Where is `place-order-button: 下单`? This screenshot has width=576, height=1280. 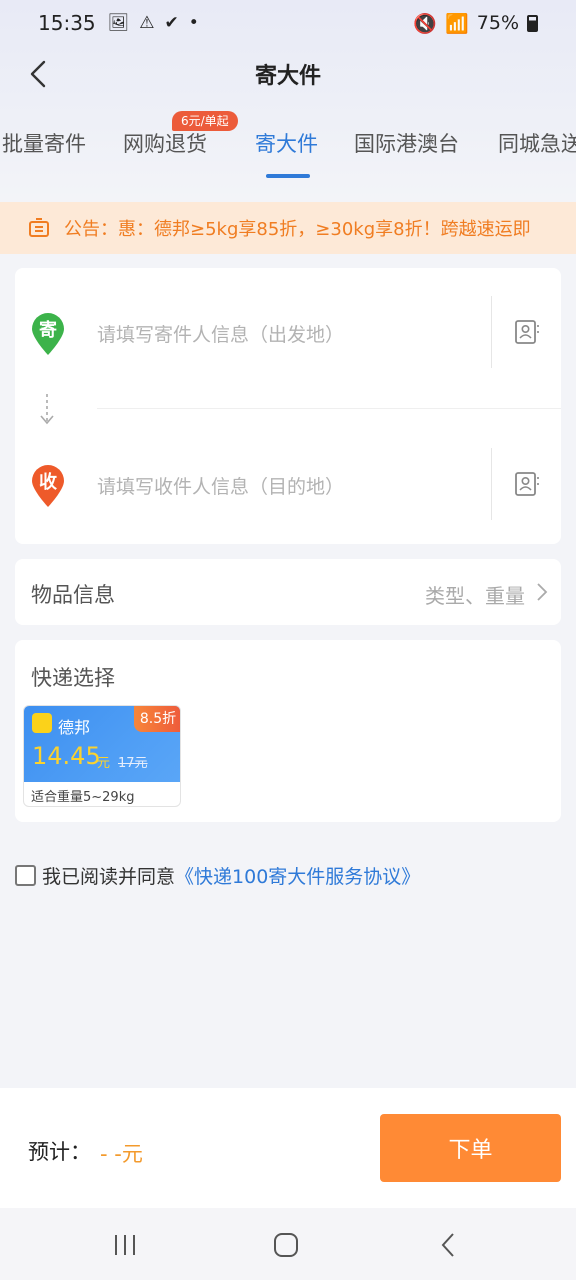 place-order-button: 下单 is located at coordinates (470, 1148).